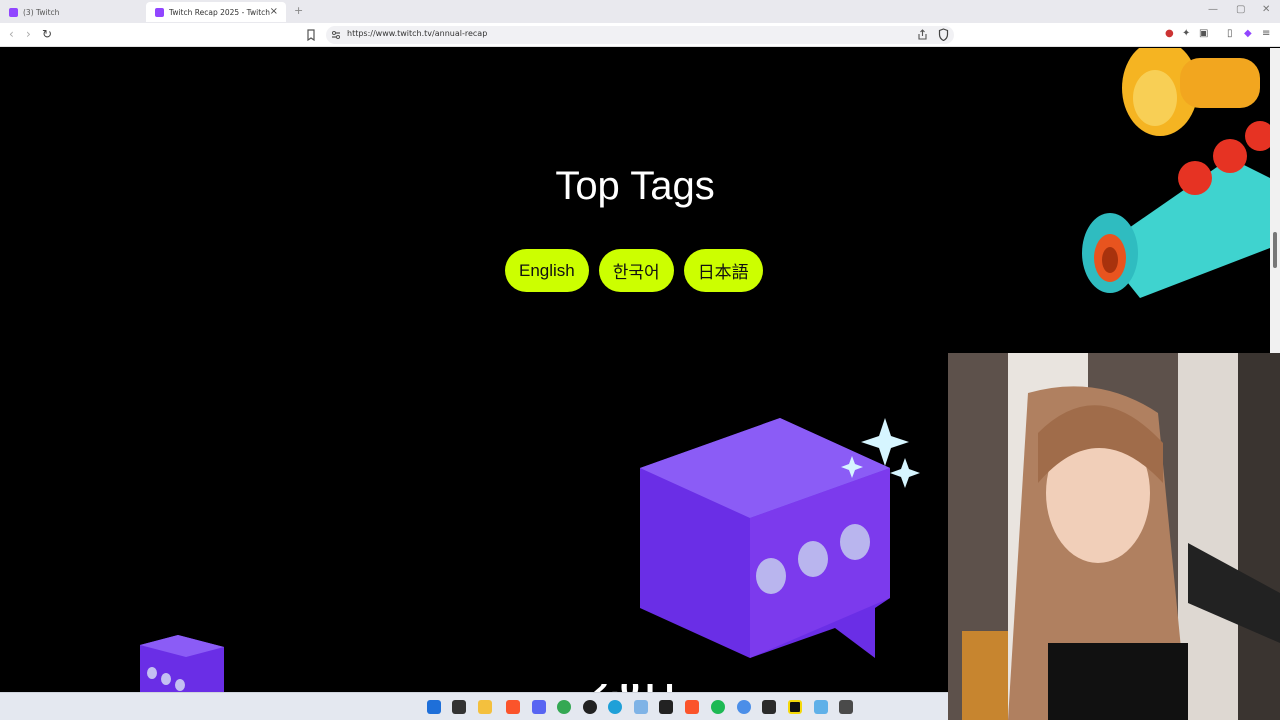 The height and width of the screenshot is (720, 1280). I want to click on notepad-icon, so click(821, 707).